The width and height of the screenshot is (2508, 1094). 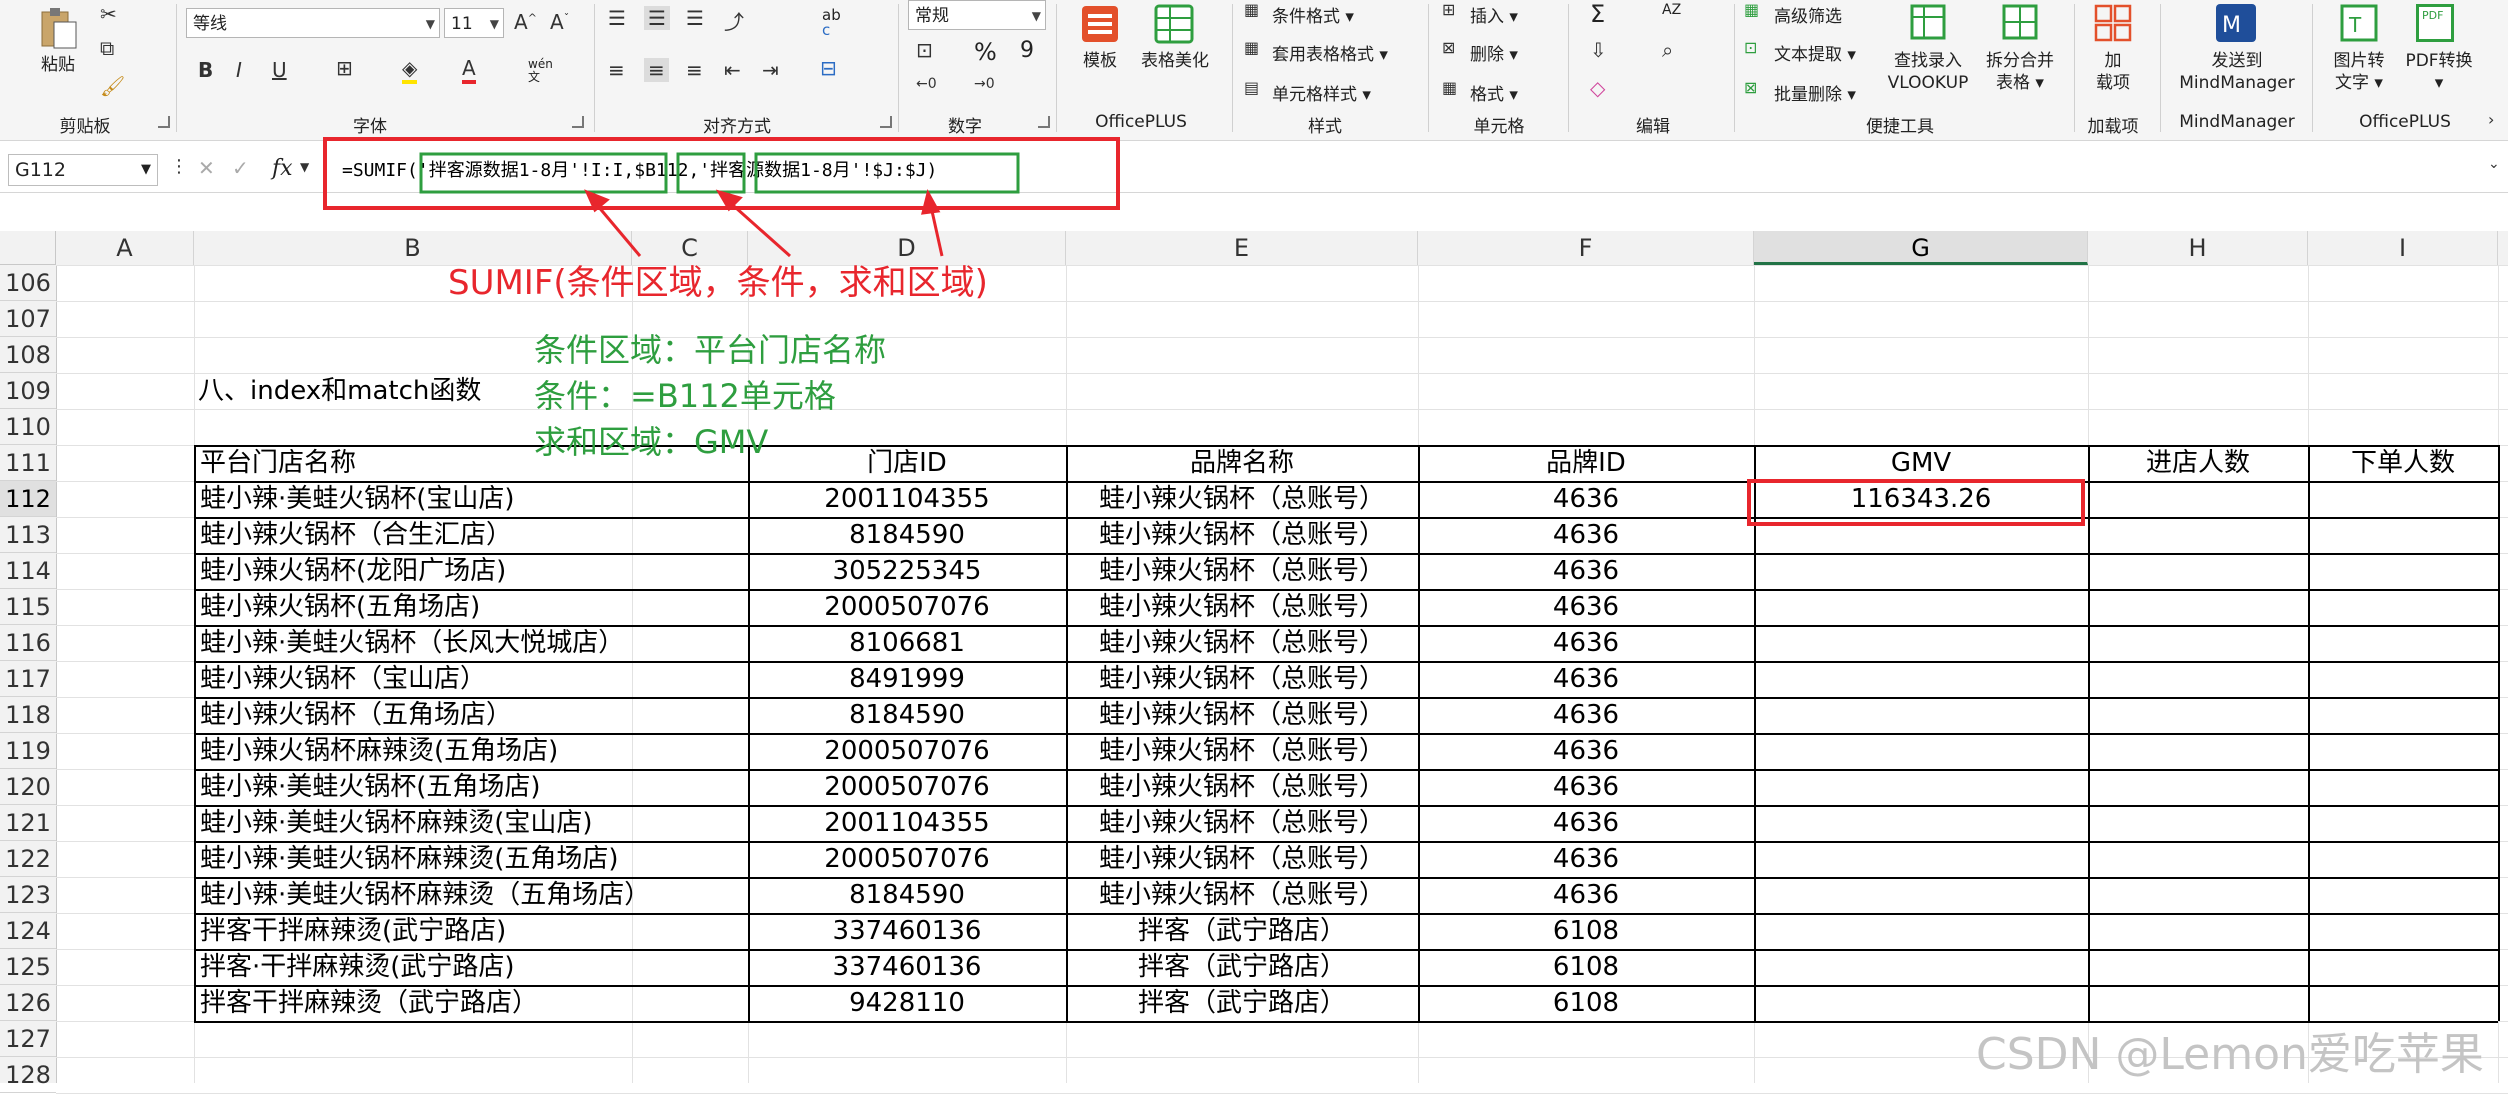 What do you see at coordinates (543, 173) in the screenshot?
I see `arg1-highlight-box` at bounding box center [543, 173].